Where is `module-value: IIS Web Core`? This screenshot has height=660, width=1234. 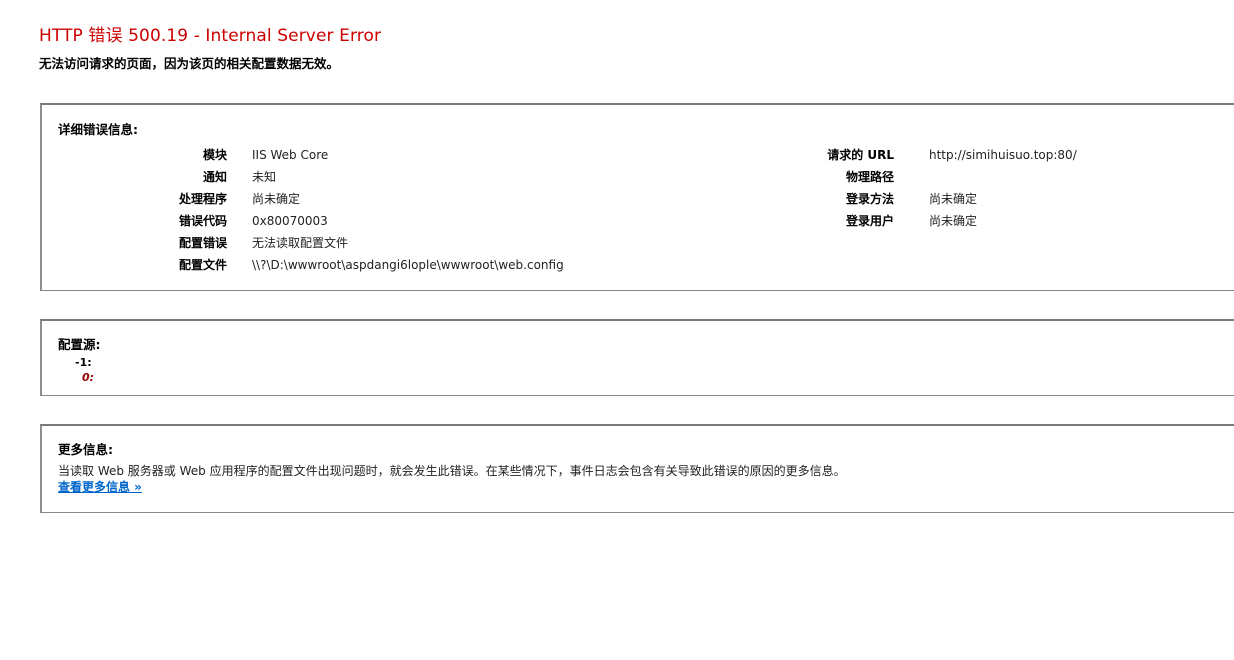
module-value: IIS Web Core is located at coordinates (290, 155).